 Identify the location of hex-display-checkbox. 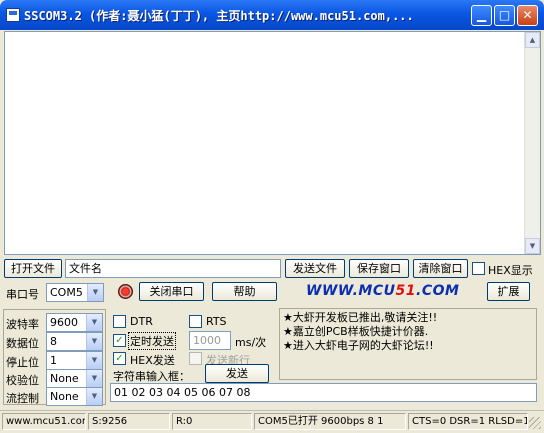
(478, 268).